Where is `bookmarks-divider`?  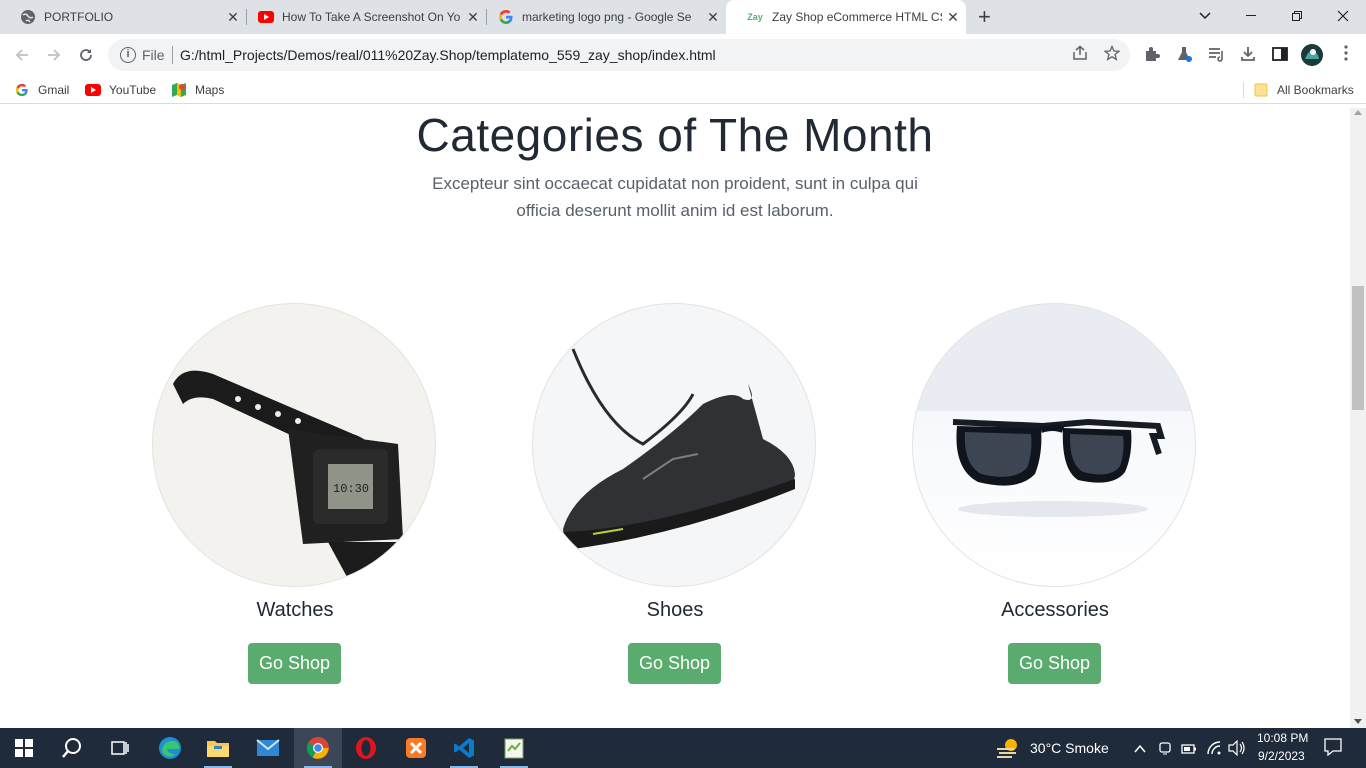 bookmarks-divider is located at coordinates (1243, 90).